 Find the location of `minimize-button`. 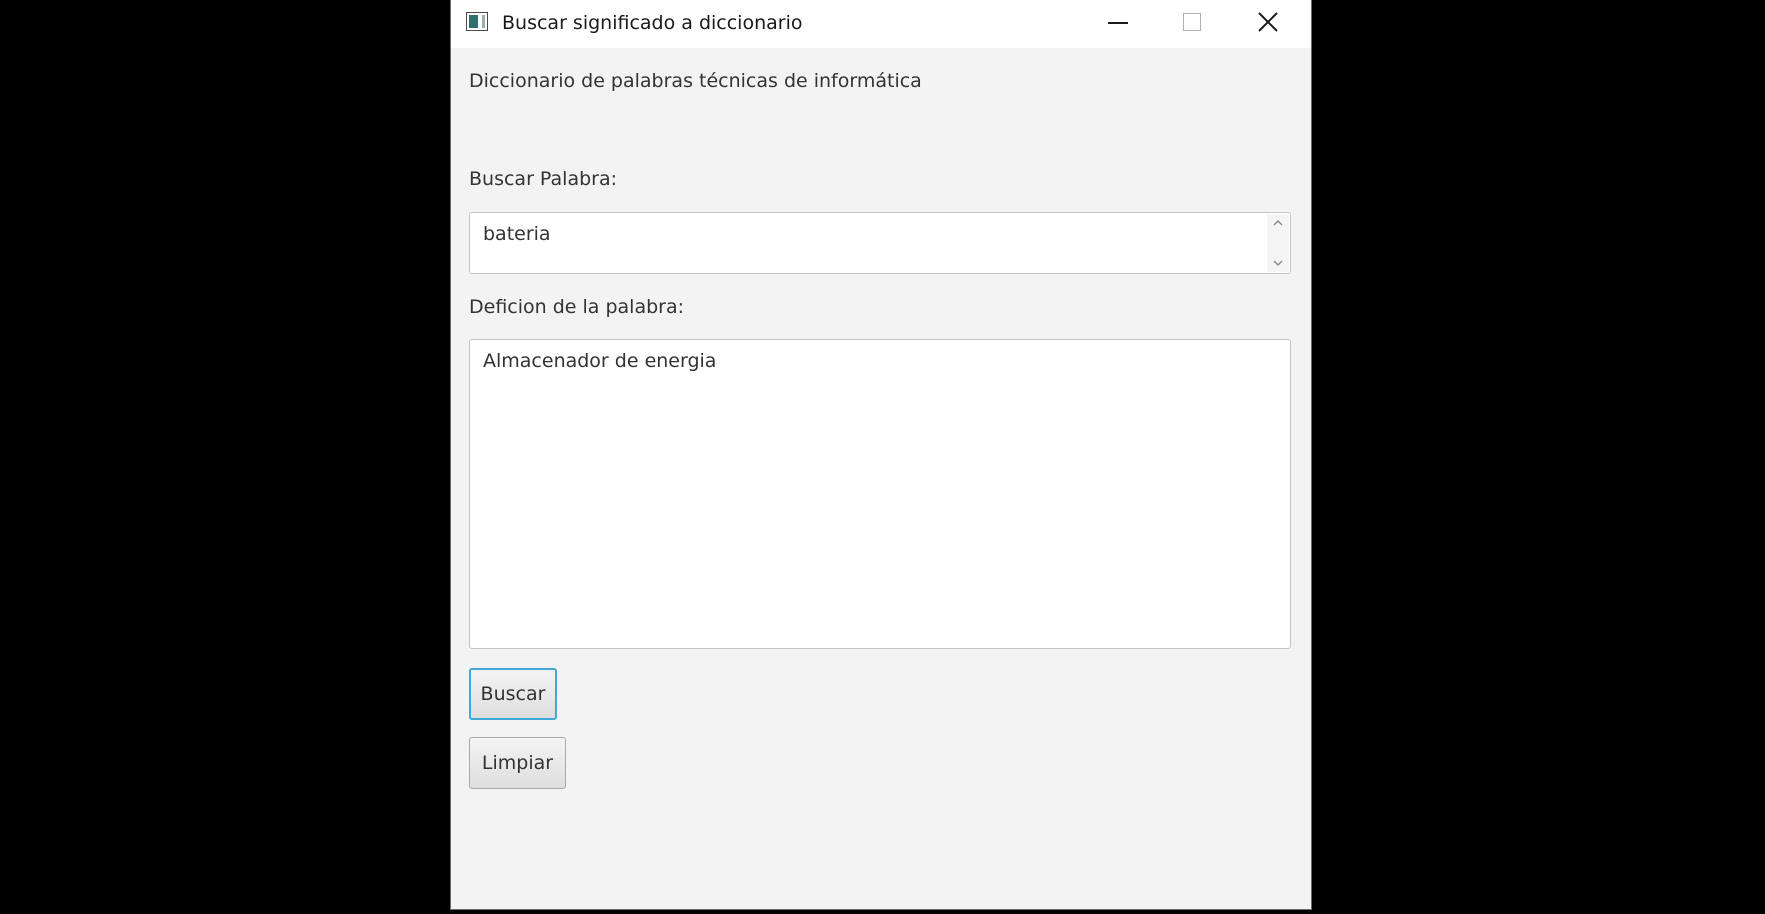

minimize-button is located at coordinates (1117, 23).